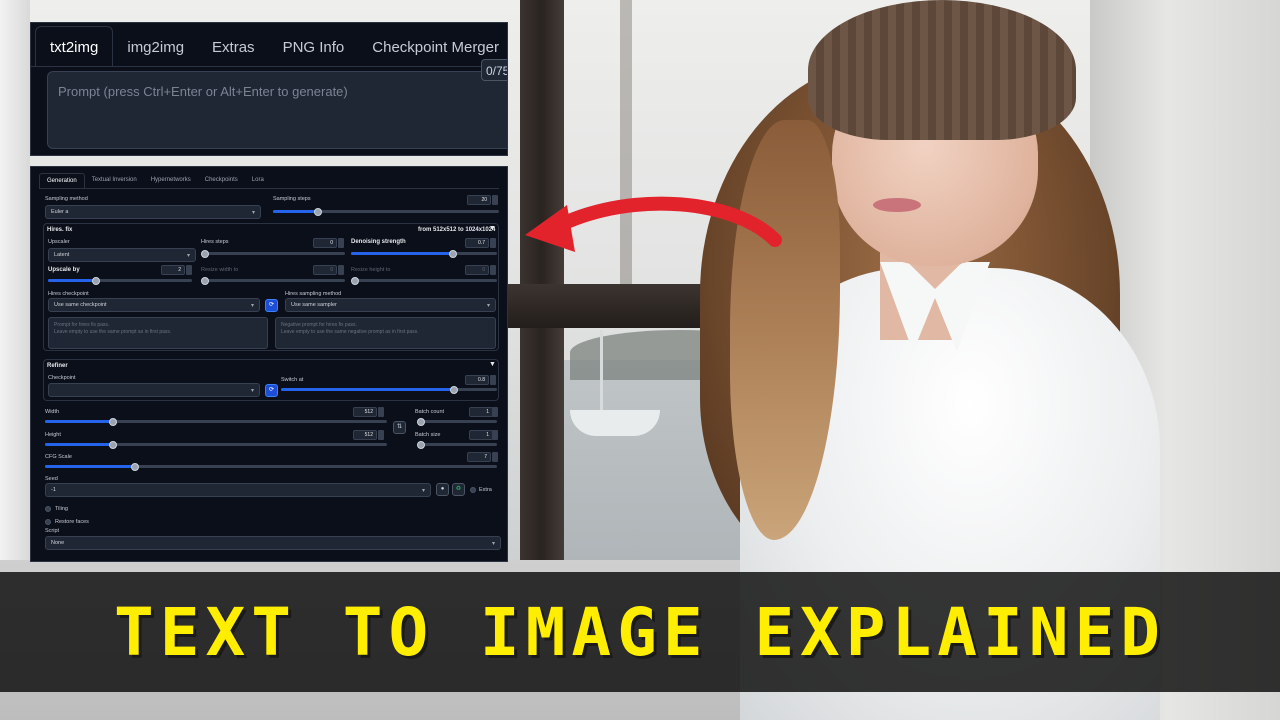 The image size is (1280, 720). I want to click on batch-count-spinner, so click(495, 412).